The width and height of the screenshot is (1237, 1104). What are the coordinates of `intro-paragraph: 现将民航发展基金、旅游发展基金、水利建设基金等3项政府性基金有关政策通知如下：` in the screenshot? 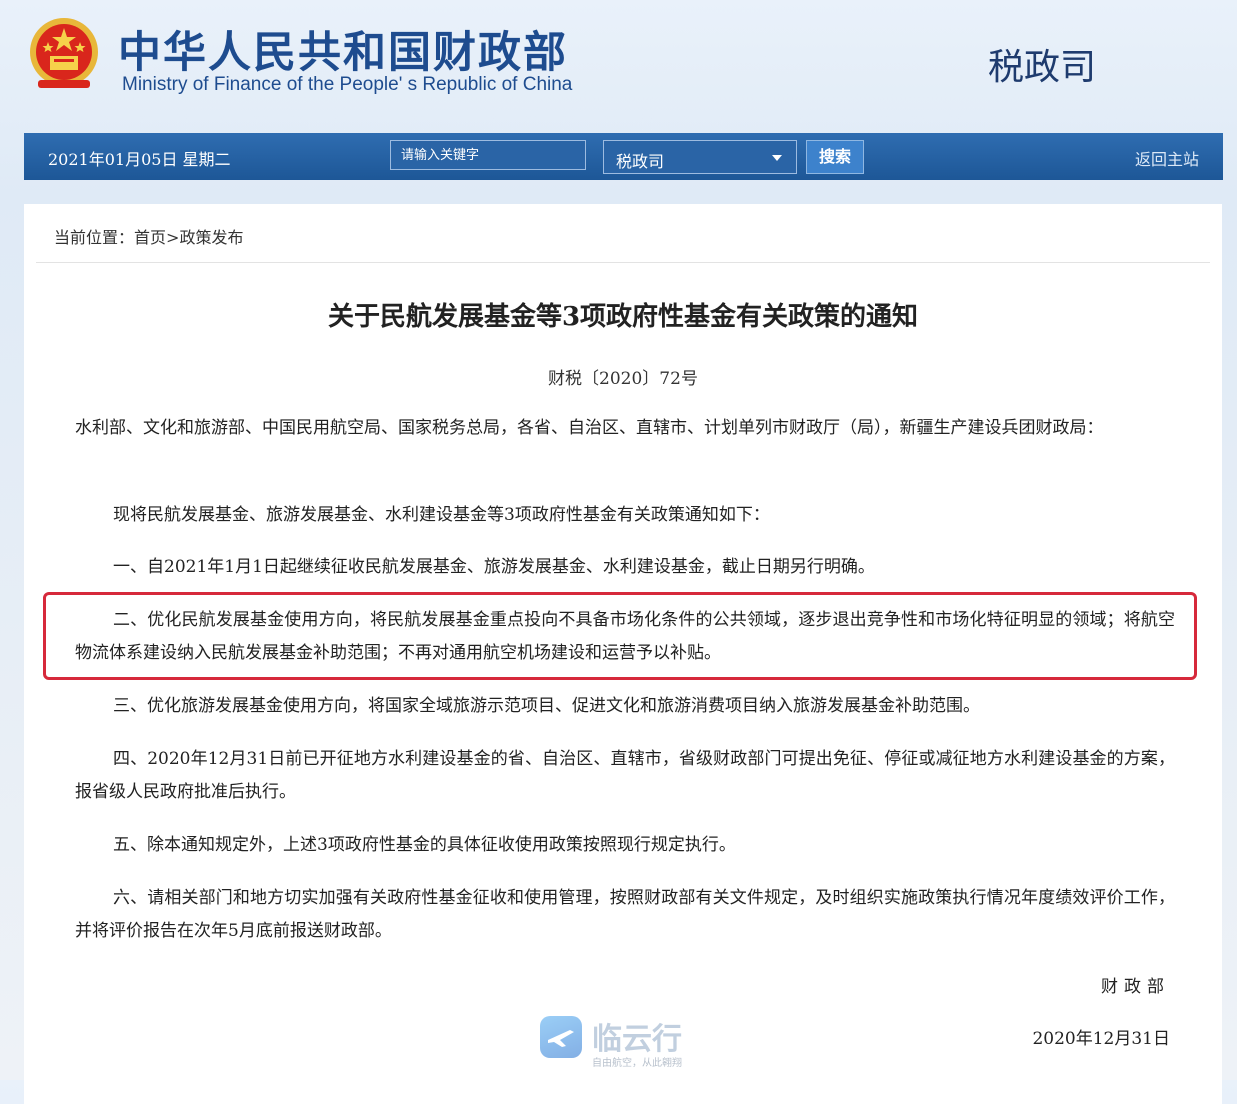 It's located at (441, 515).